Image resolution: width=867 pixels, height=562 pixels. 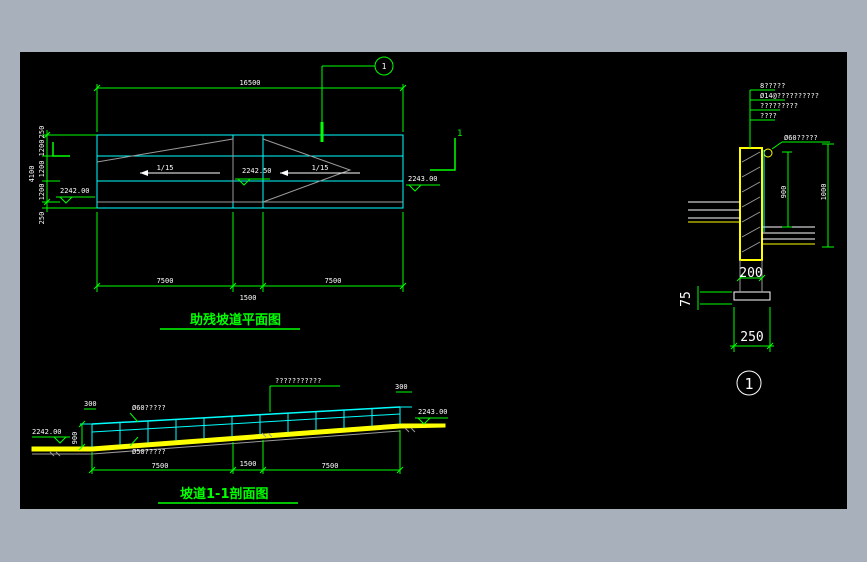 I want to click on plan-level-right: 2243.00, so click(x=423, y=179).